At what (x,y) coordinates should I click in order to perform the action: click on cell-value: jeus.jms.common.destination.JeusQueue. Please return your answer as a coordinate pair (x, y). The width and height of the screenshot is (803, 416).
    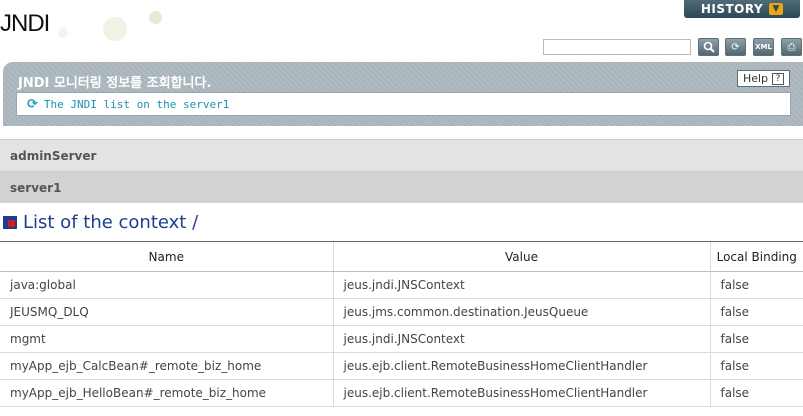
    Looking at the image, I should click on (521, 312).